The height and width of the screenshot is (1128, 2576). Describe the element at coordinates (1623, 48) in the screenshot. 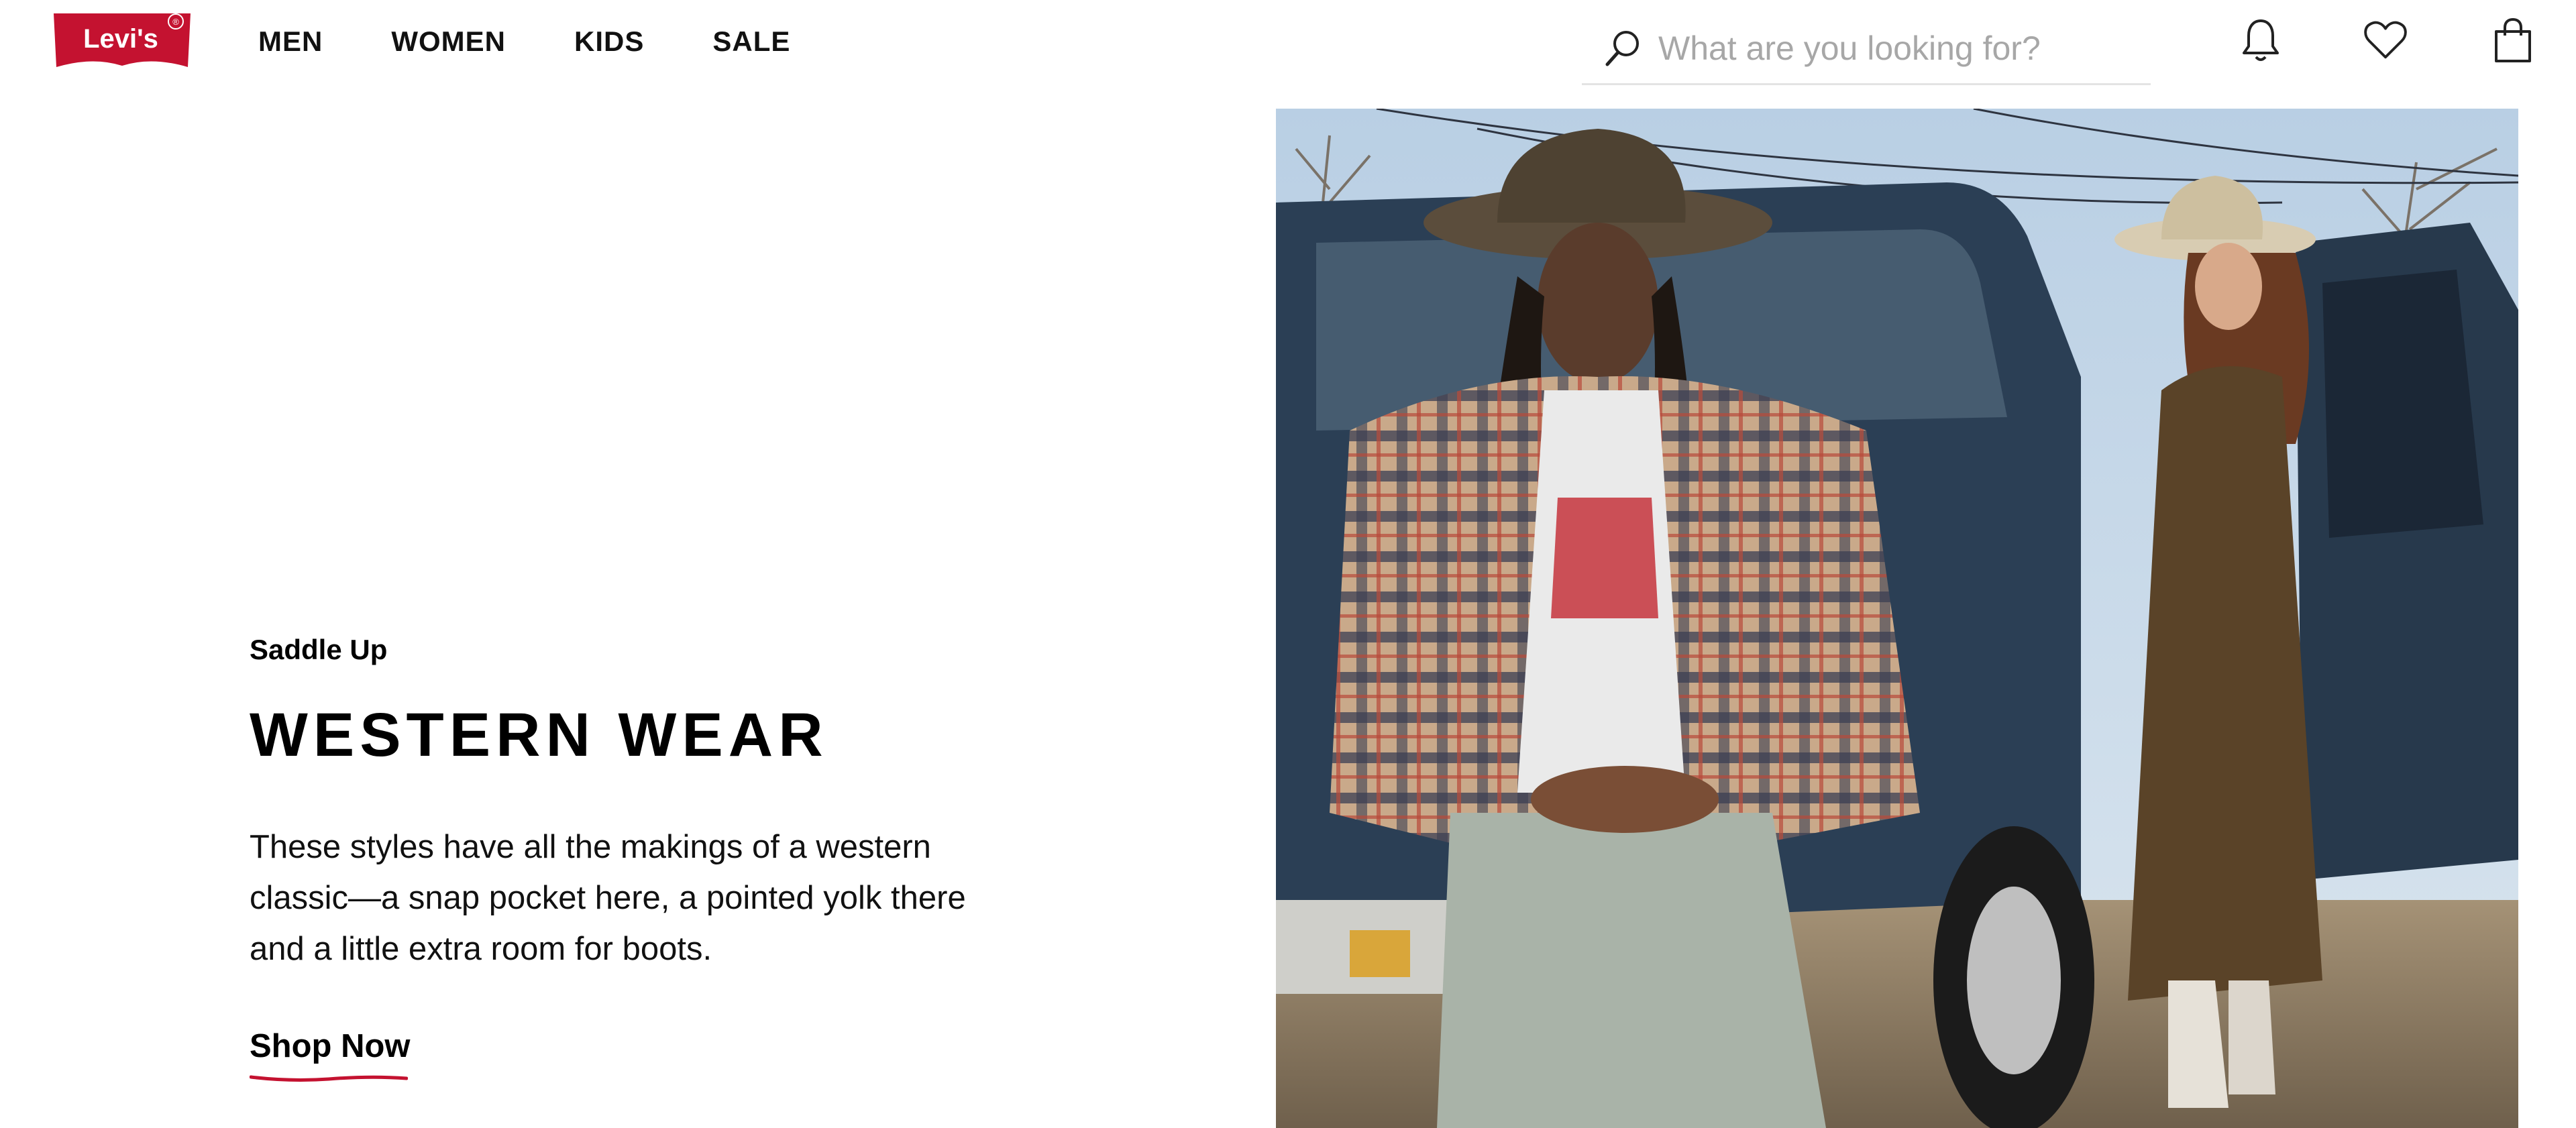

I see `search-icon` at that location.